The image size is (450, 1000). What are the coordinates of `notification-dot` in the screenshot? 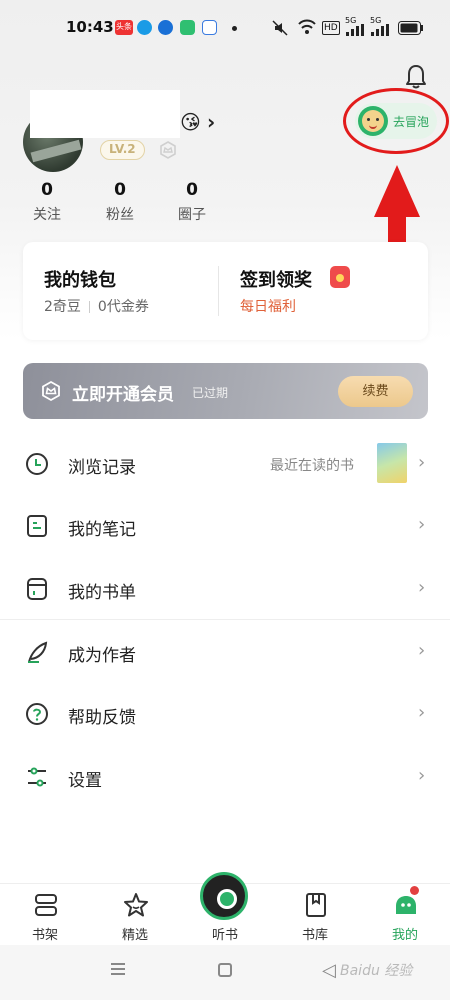 It's located at (414, 890).